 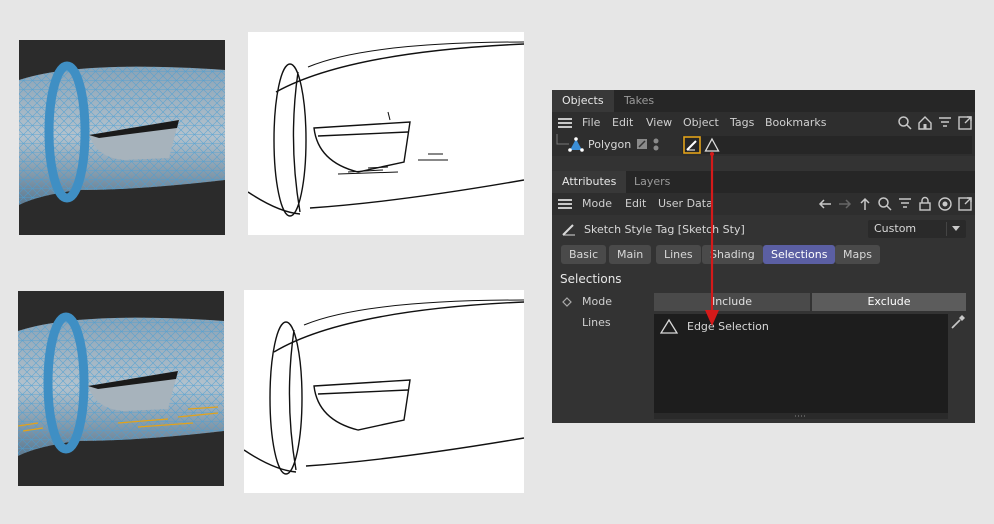 I want to click on target-icon, so click(x=945, y=204).